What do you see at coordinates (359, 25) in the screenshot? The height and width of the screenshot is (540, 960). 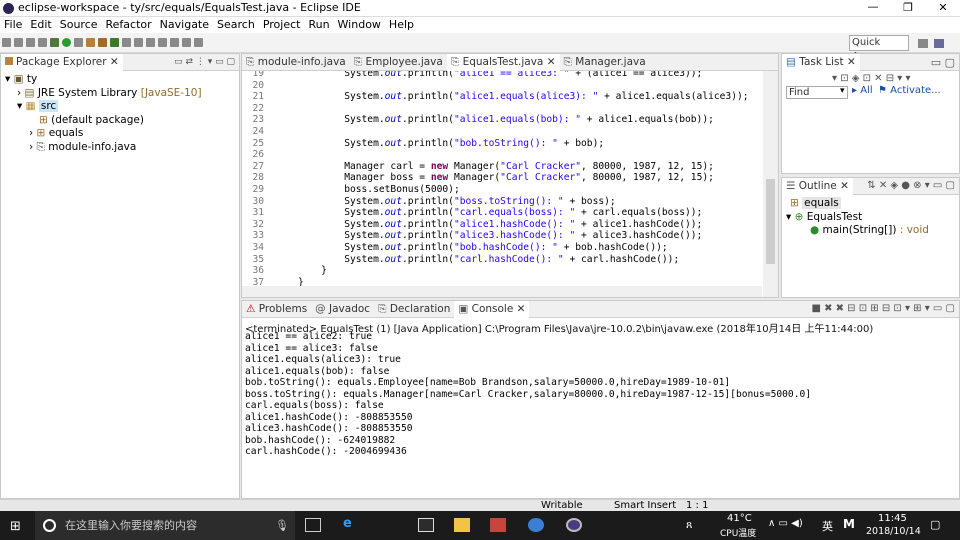 I see `menu-window: Window` at bounding box center [359, 25].